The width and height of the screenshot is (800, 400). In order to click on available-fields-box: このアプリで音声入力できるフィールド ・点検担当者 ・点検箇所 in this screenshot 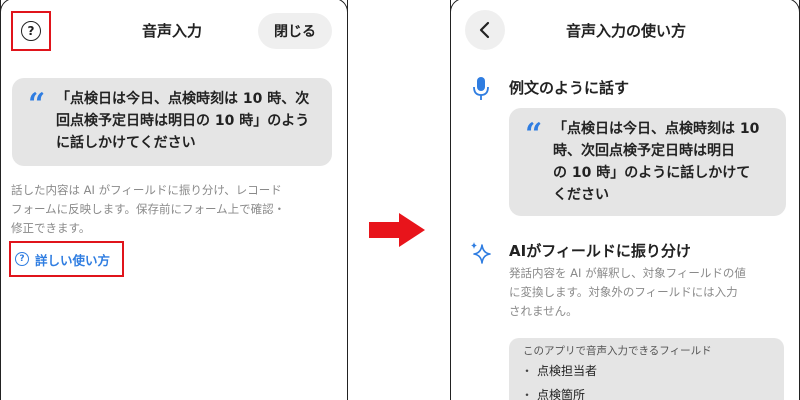, I will do `click(646, 369)`.